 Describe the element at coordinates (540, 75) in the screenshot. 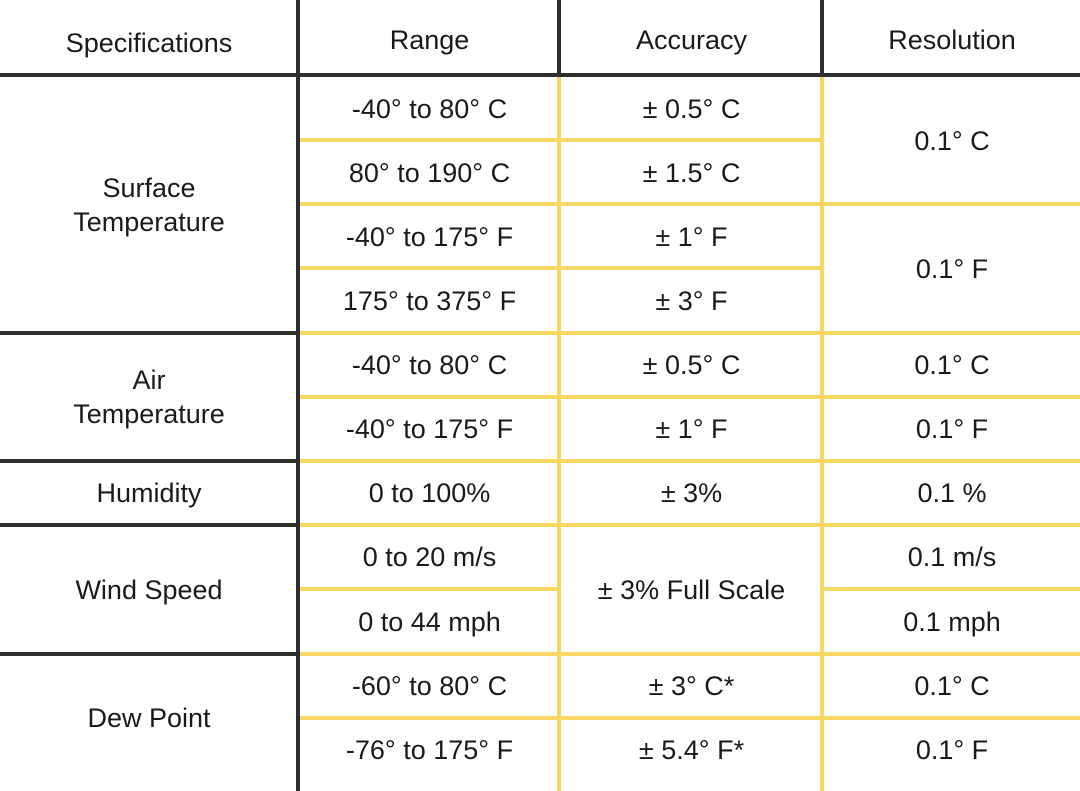

I see `header-rule` at that location.